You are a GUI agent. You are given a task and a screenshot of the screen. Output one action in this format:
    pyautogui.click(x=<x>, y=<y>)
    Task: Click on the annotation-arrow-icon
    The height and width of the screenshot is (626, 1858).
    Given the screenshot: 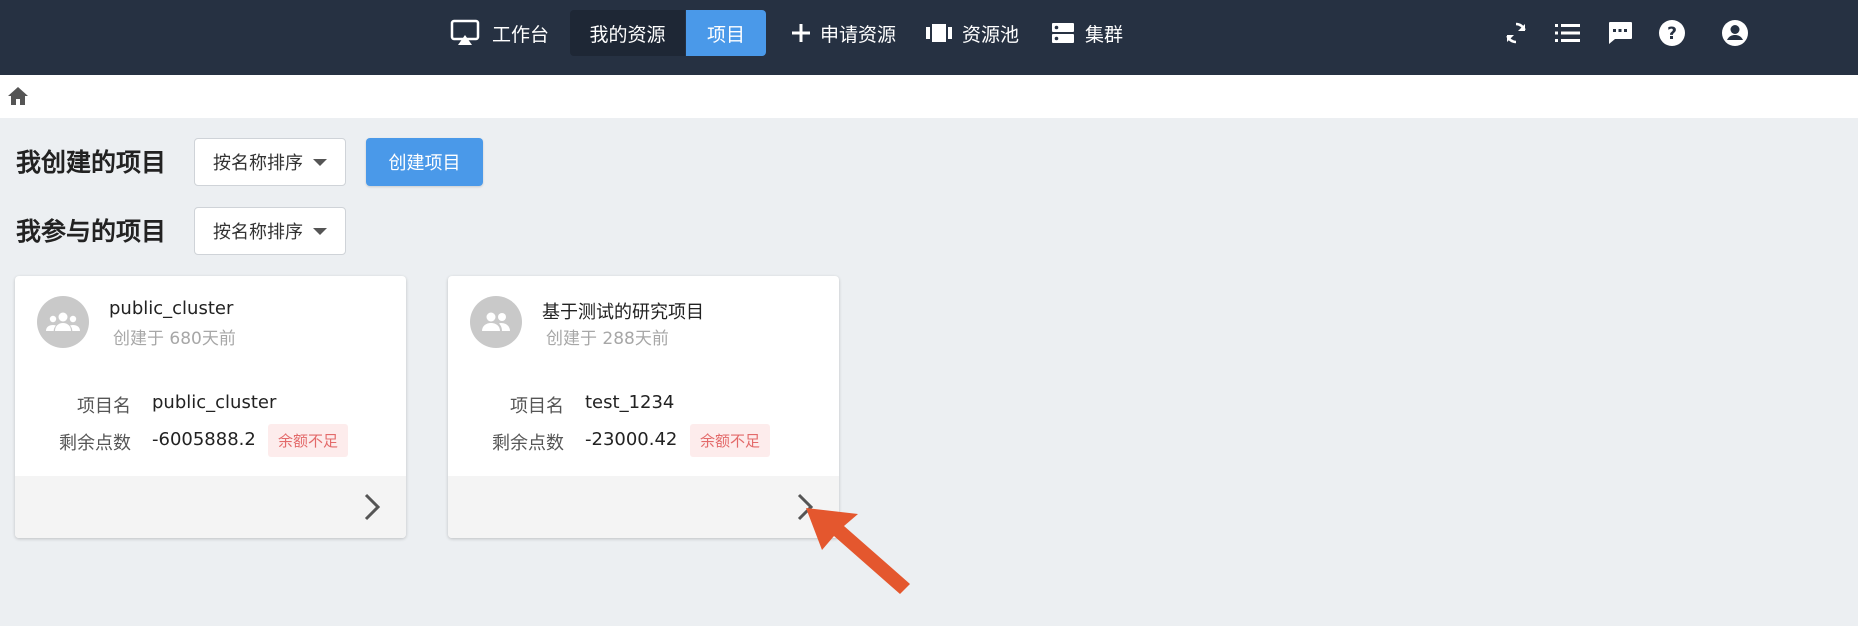 What is the action you would take?
    pyautogui.click(x=860, y=550)
    